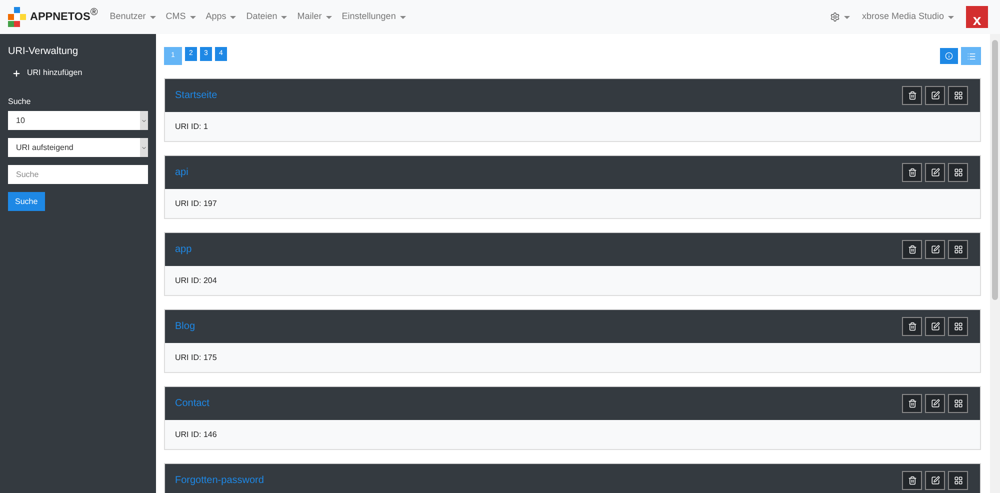 The width and height of the screenshot is (1000, 493). What do you see at coordinates (192, 403) in the screenshot?
I see `uri-title-link: Contact` at bounding box center [192, 403].